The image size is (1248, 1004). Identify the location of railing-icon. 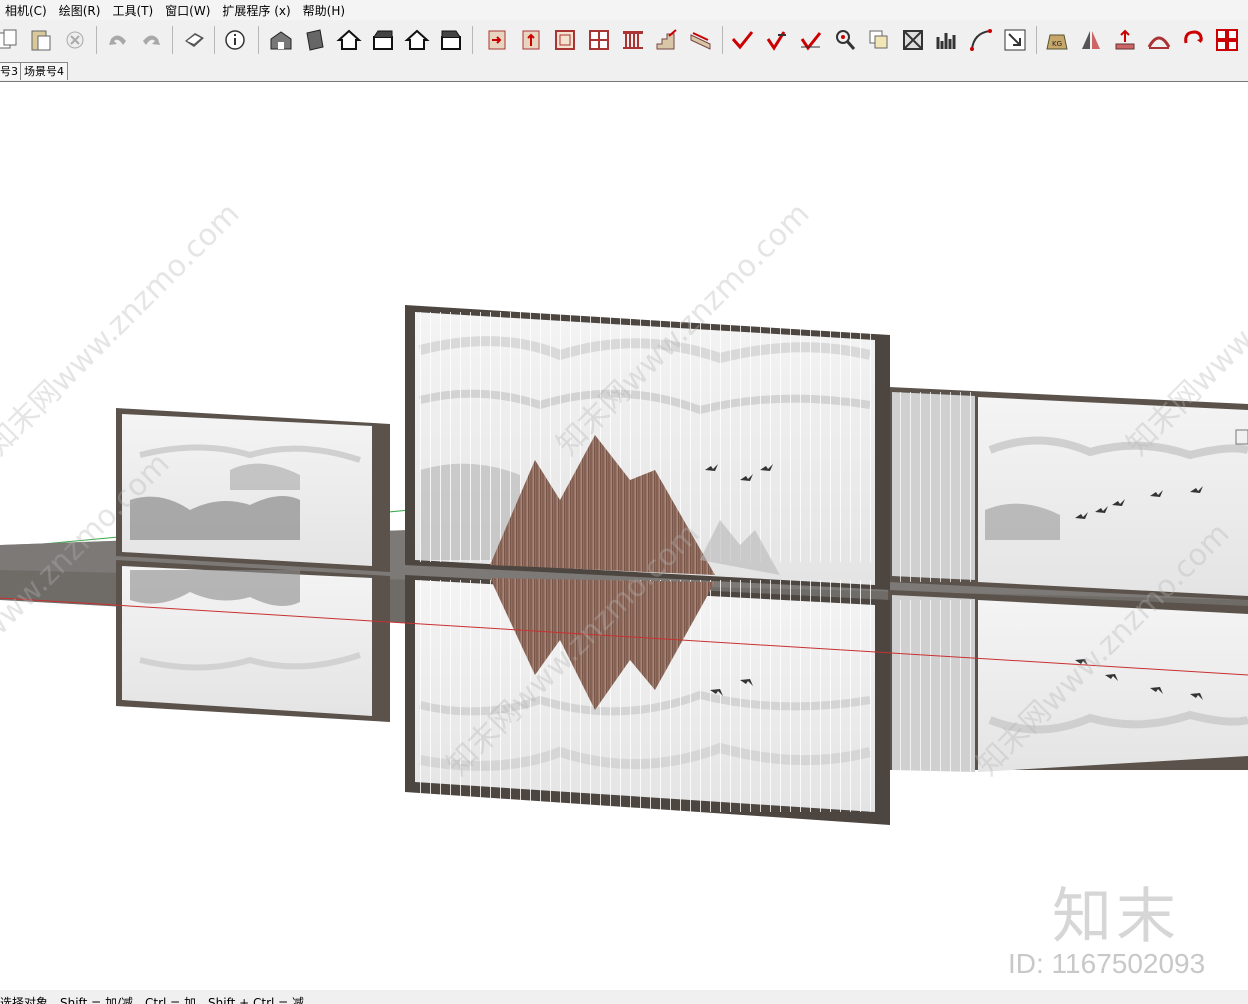
(633, 40).